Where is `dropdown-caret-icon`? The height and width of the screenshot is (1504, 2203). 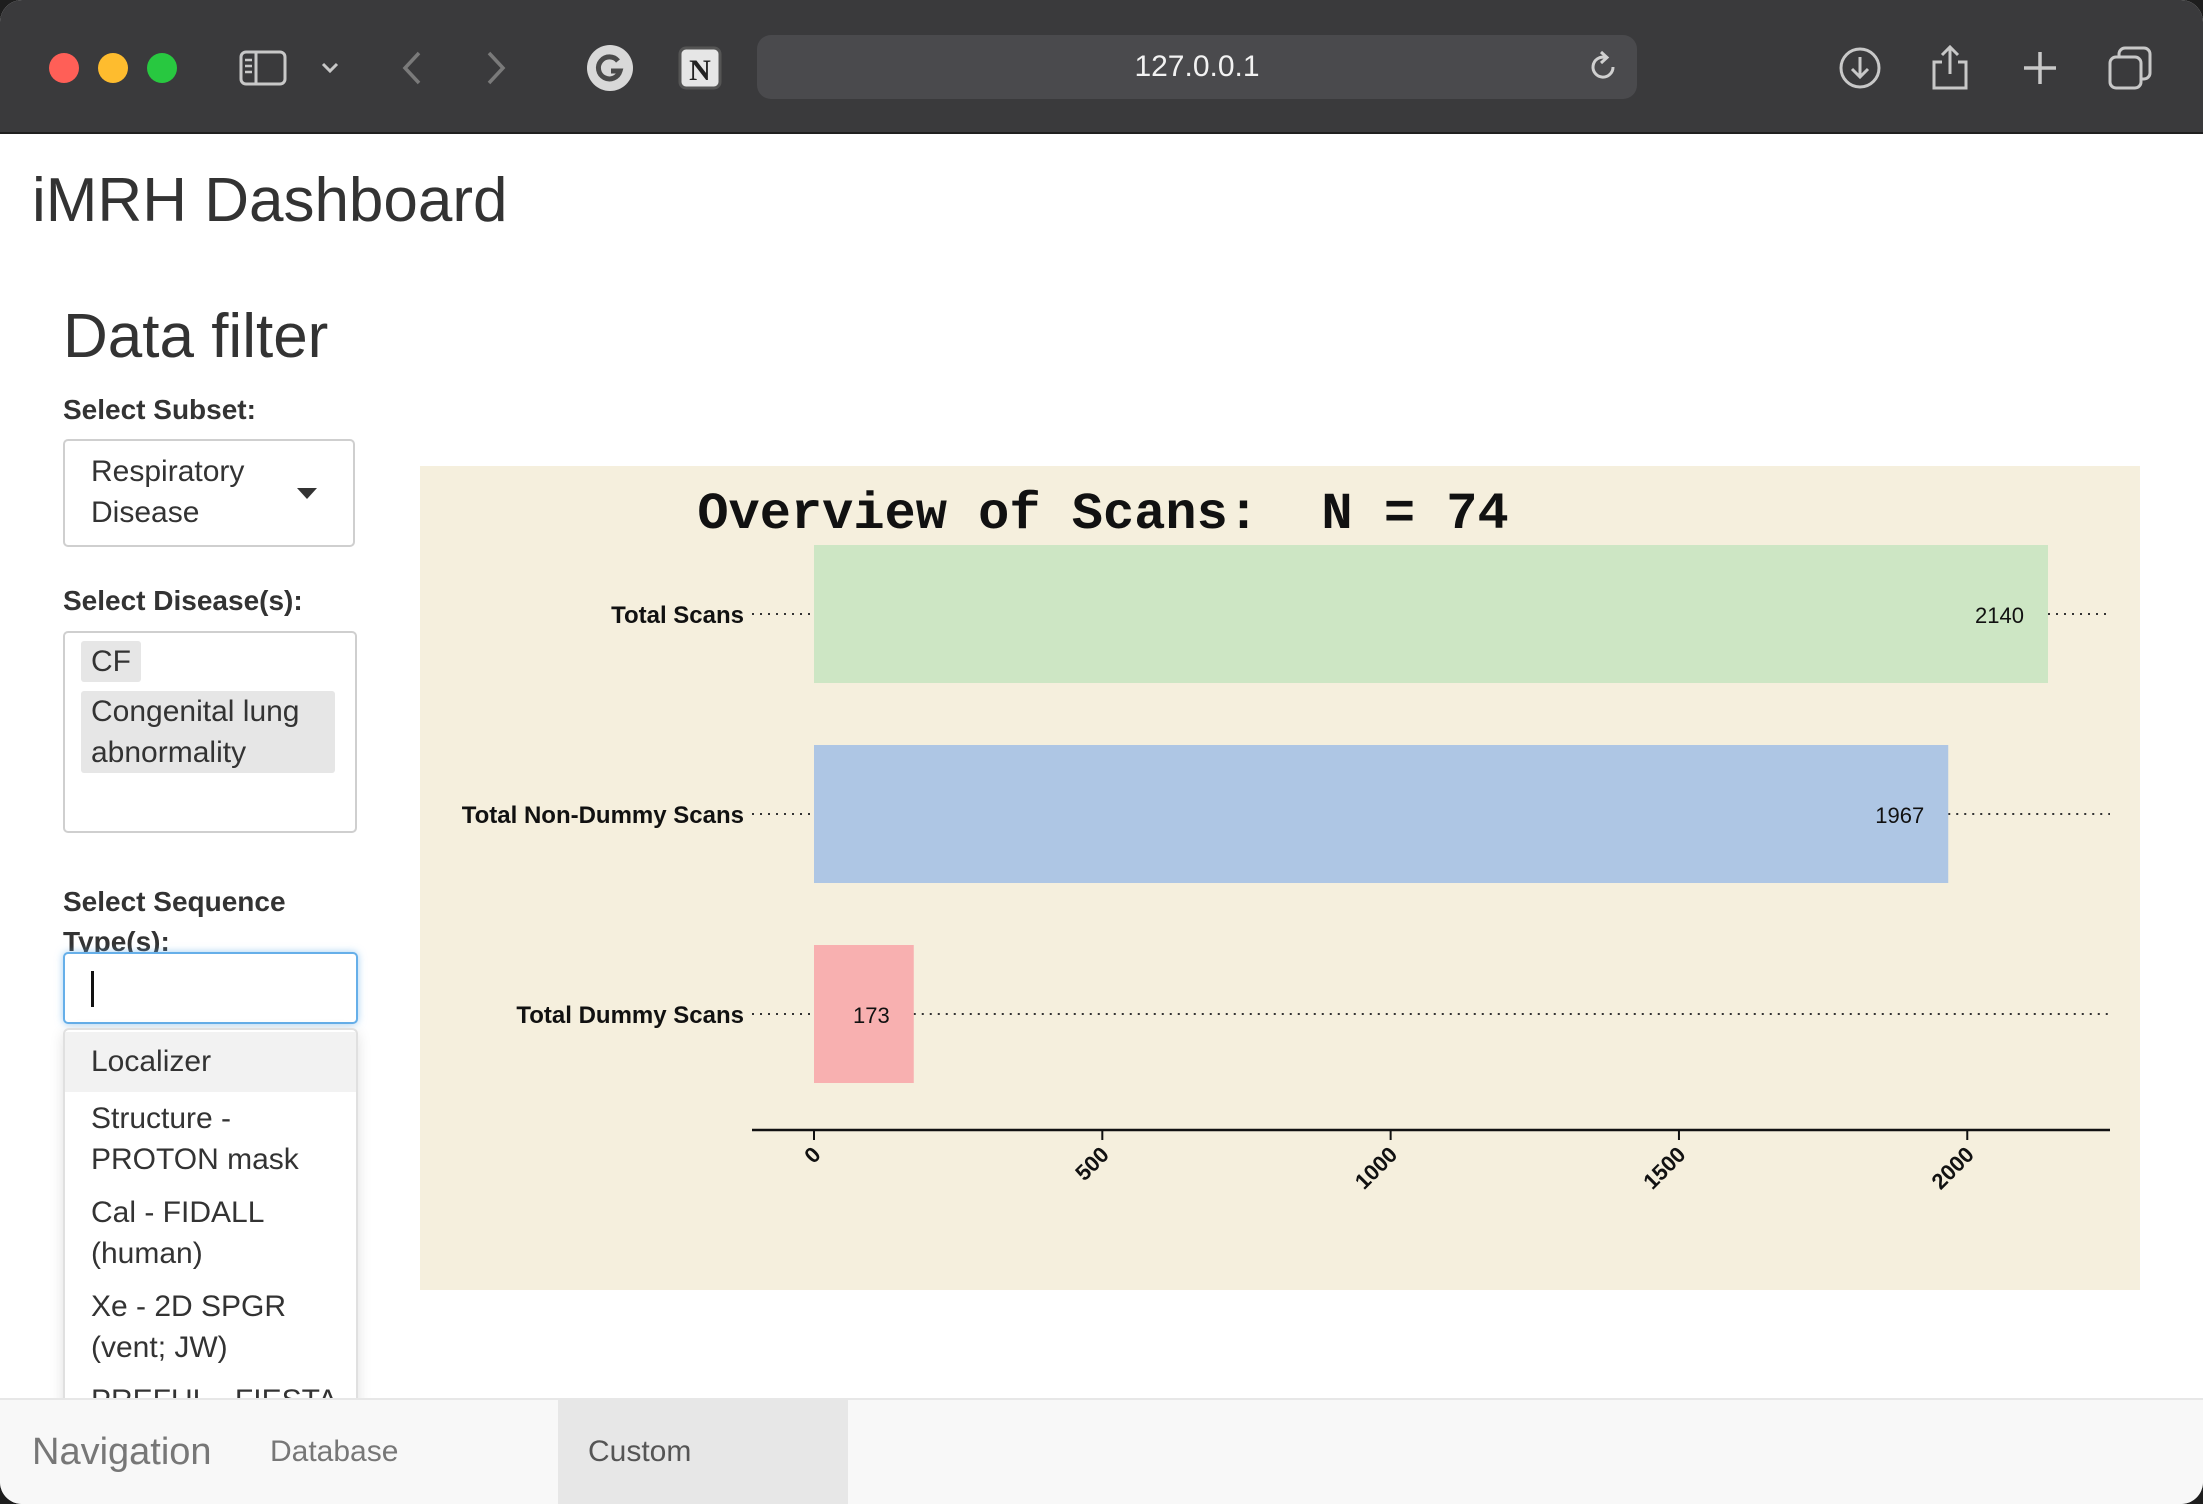 dropdown-caret-icon is located at coordinates (307, 493).